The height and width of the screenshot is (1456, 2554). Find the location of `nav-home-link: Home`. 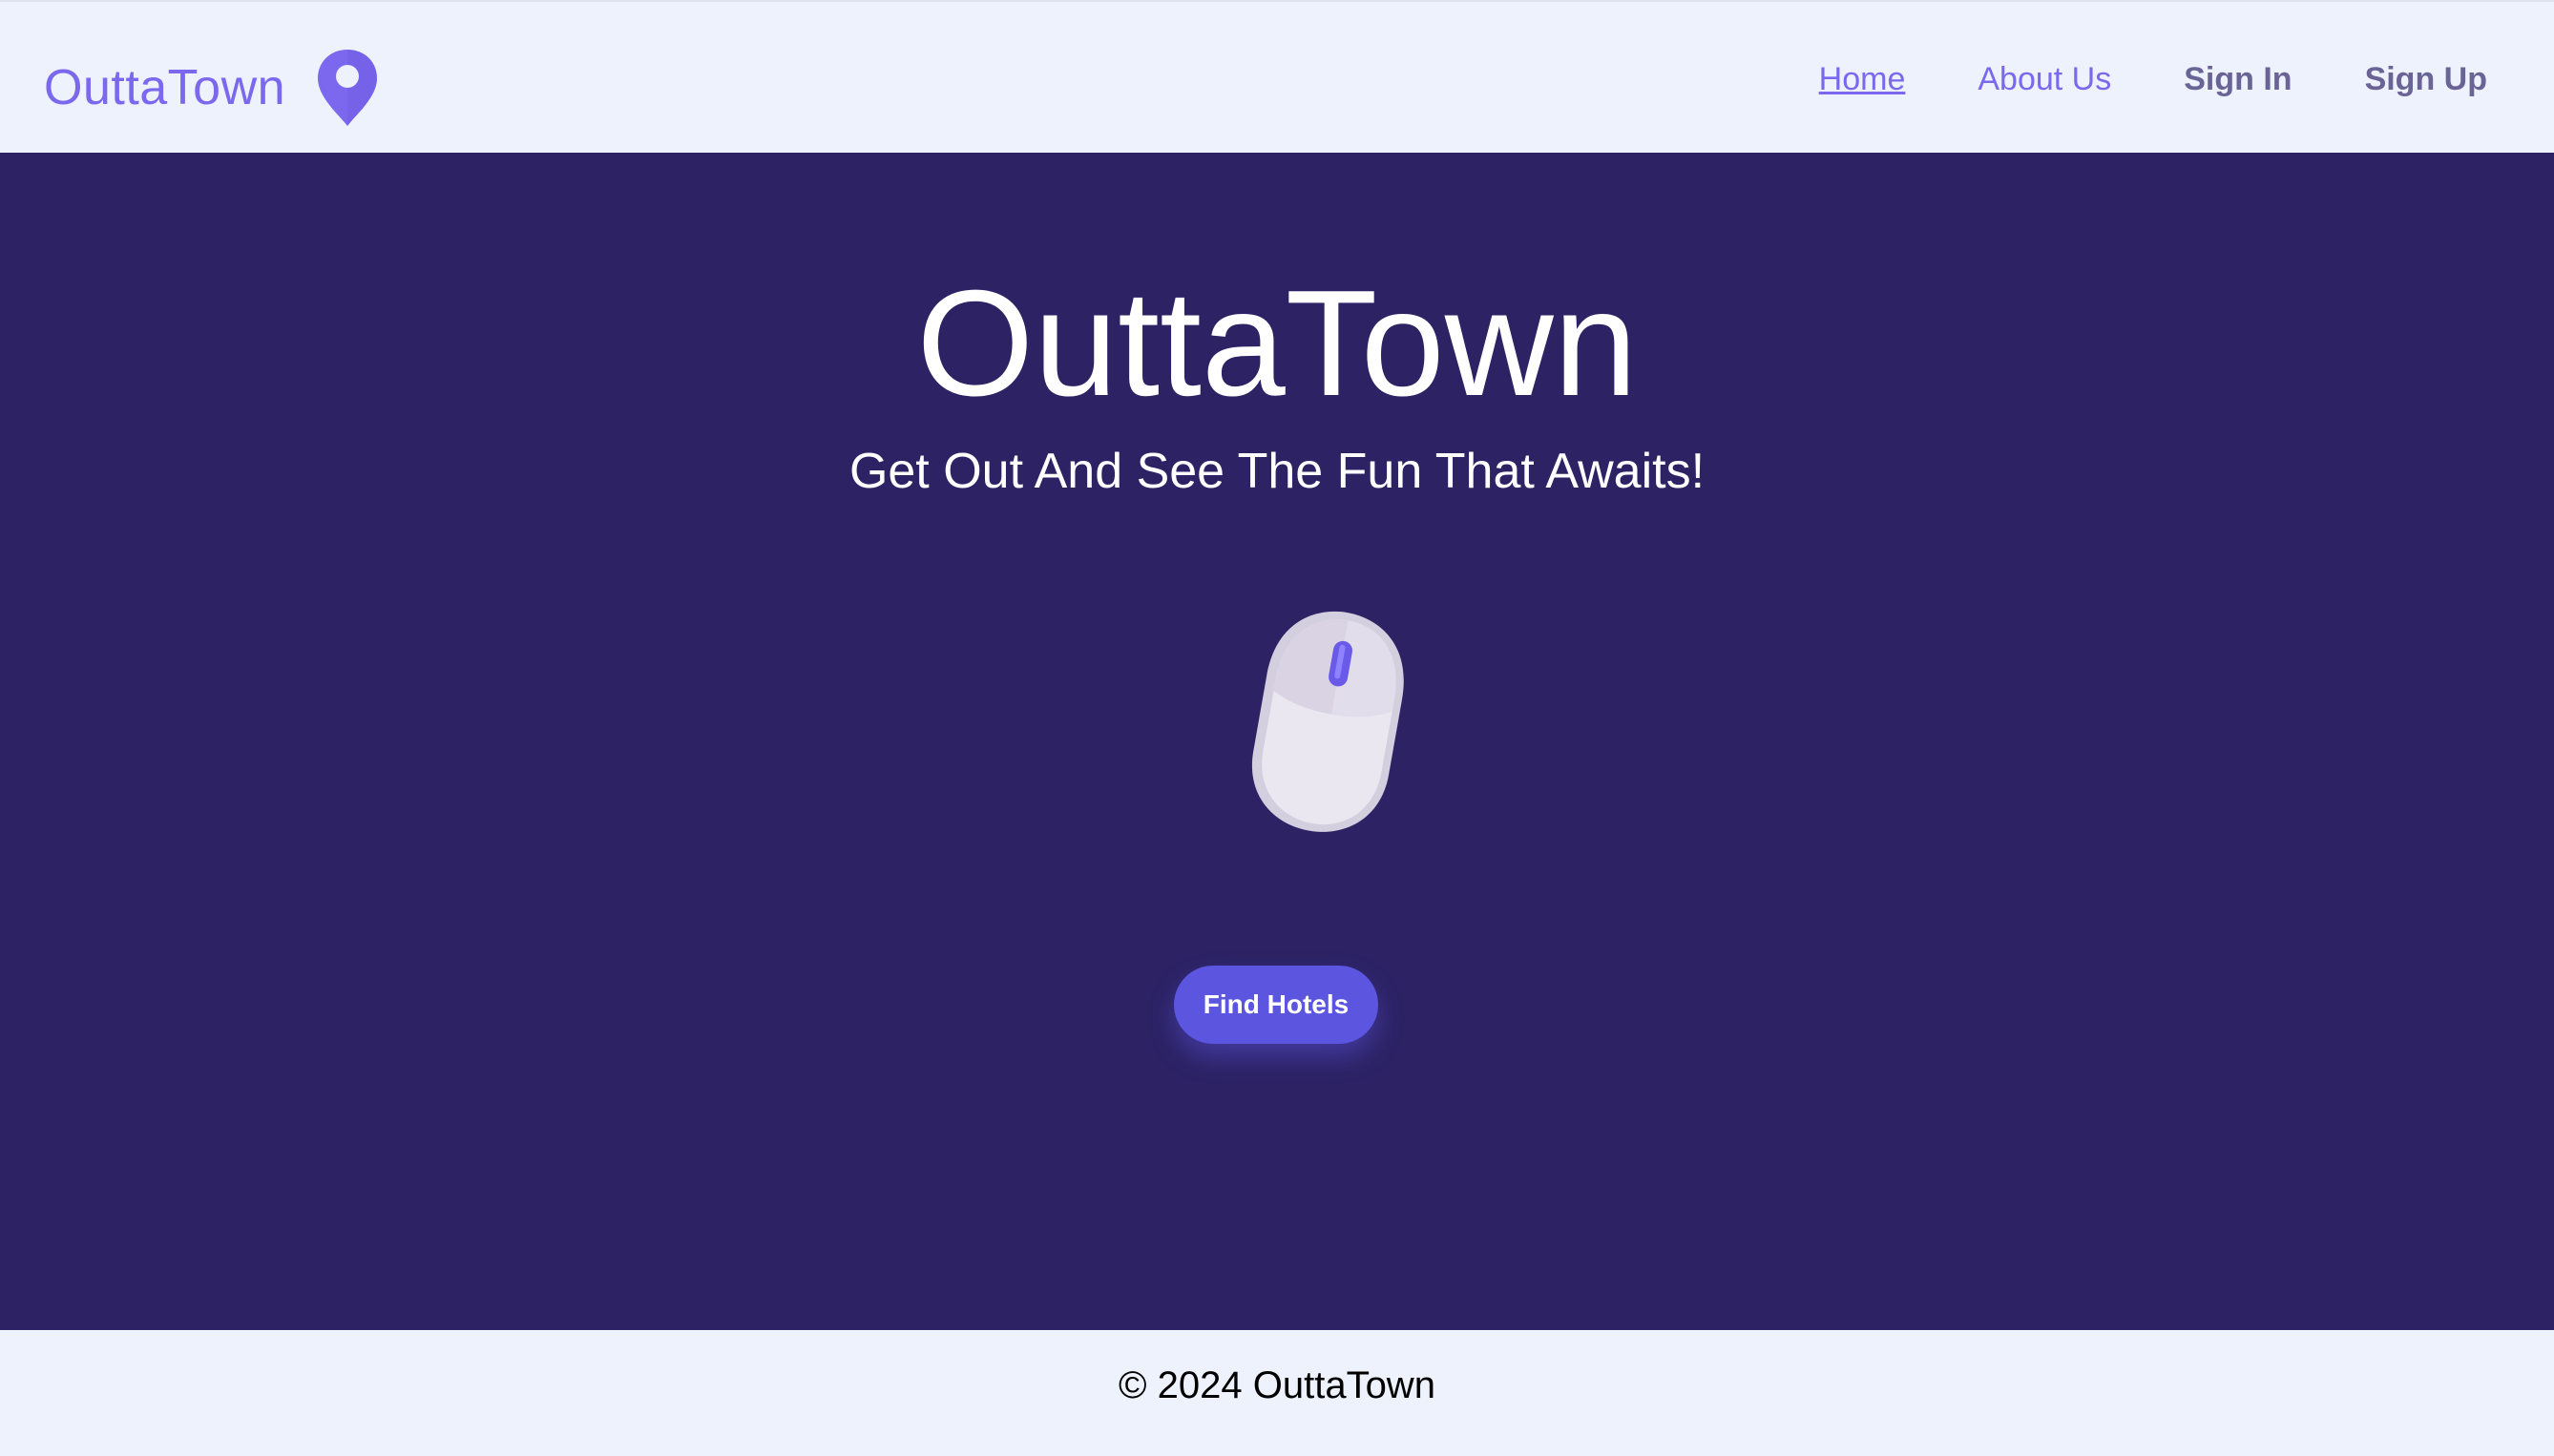

nav-home-link: Home is located at coordinates (1862, 79).